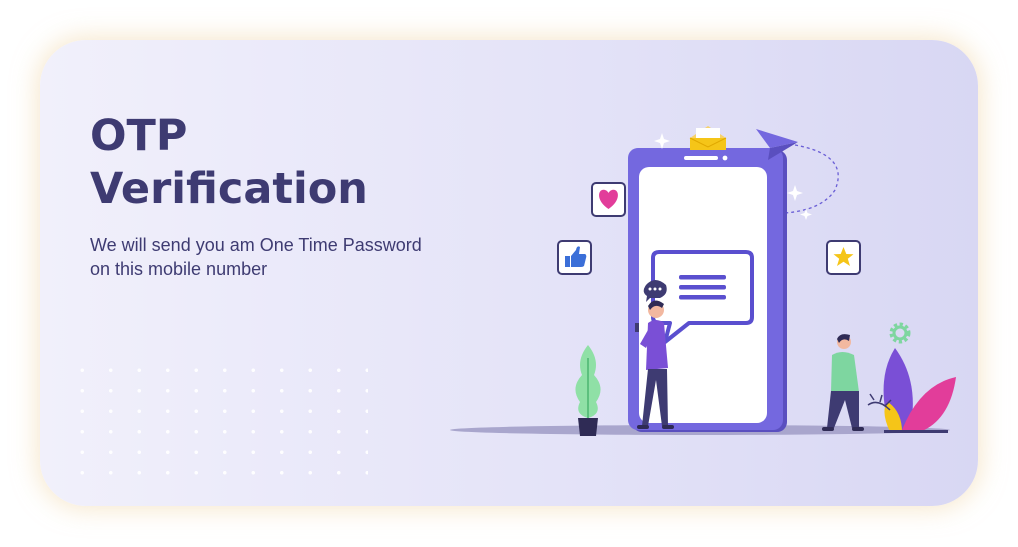  I want to click on potted-plant, so click(588, 390).